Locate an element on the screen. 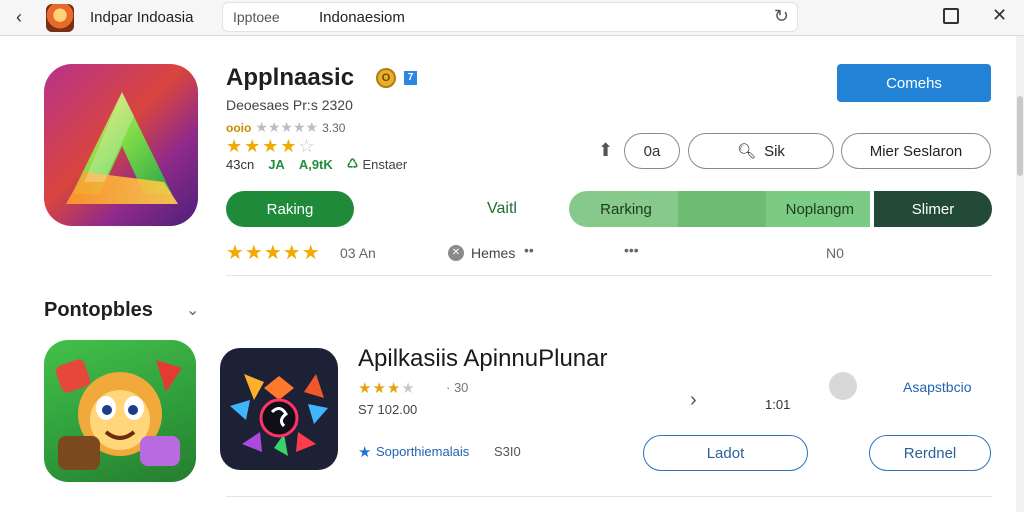  no-label: N0 is located at coordinates (835, 253).